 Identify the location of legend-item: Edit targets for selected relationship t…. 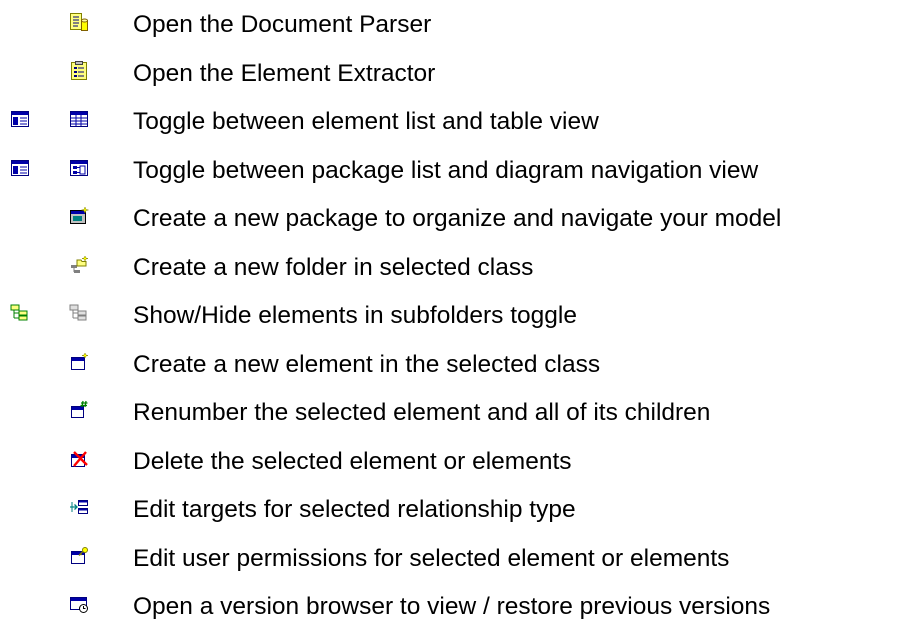
(455, 512).